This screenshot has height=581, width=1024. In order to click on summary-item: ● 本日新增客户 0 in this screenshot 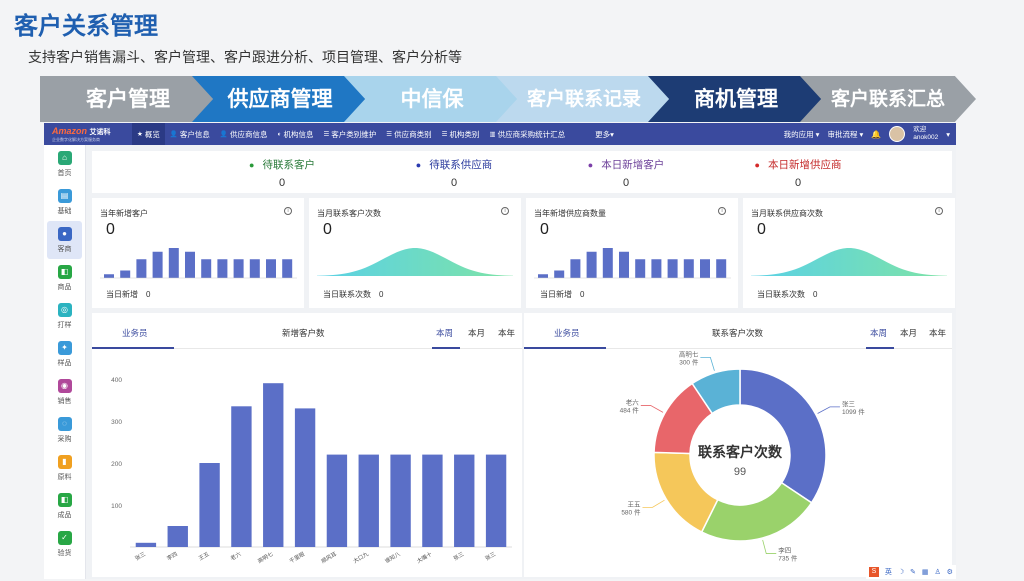, I will do `click(626, 173)`.